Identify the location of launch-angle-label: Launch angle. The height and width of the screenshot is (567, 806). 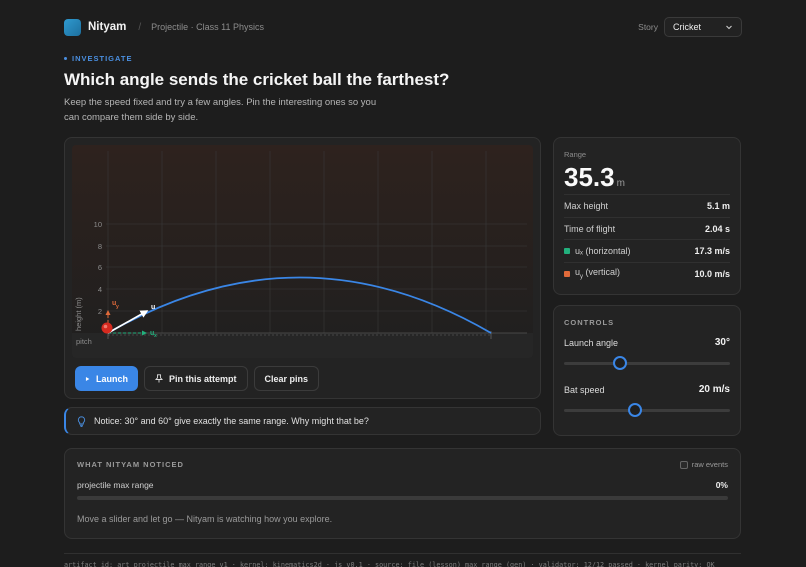
(591, 342).